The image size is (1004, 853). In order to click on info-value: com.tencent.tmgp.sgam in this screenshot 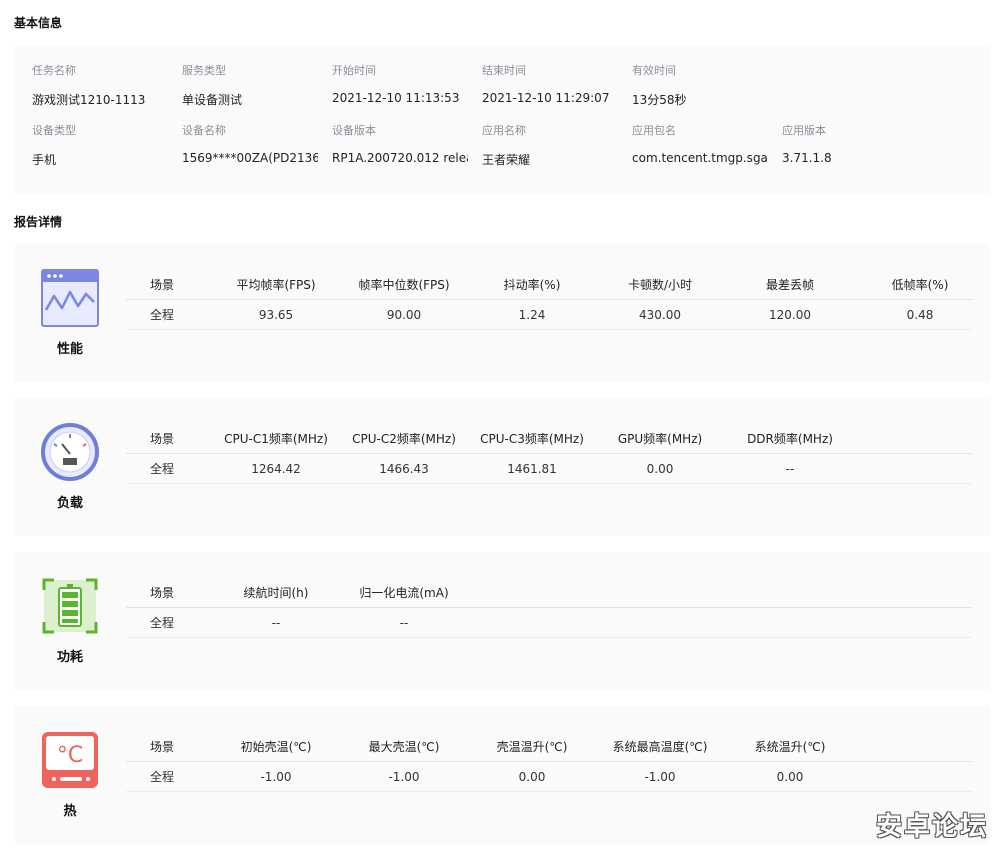, I will do `click(700, 158)`.